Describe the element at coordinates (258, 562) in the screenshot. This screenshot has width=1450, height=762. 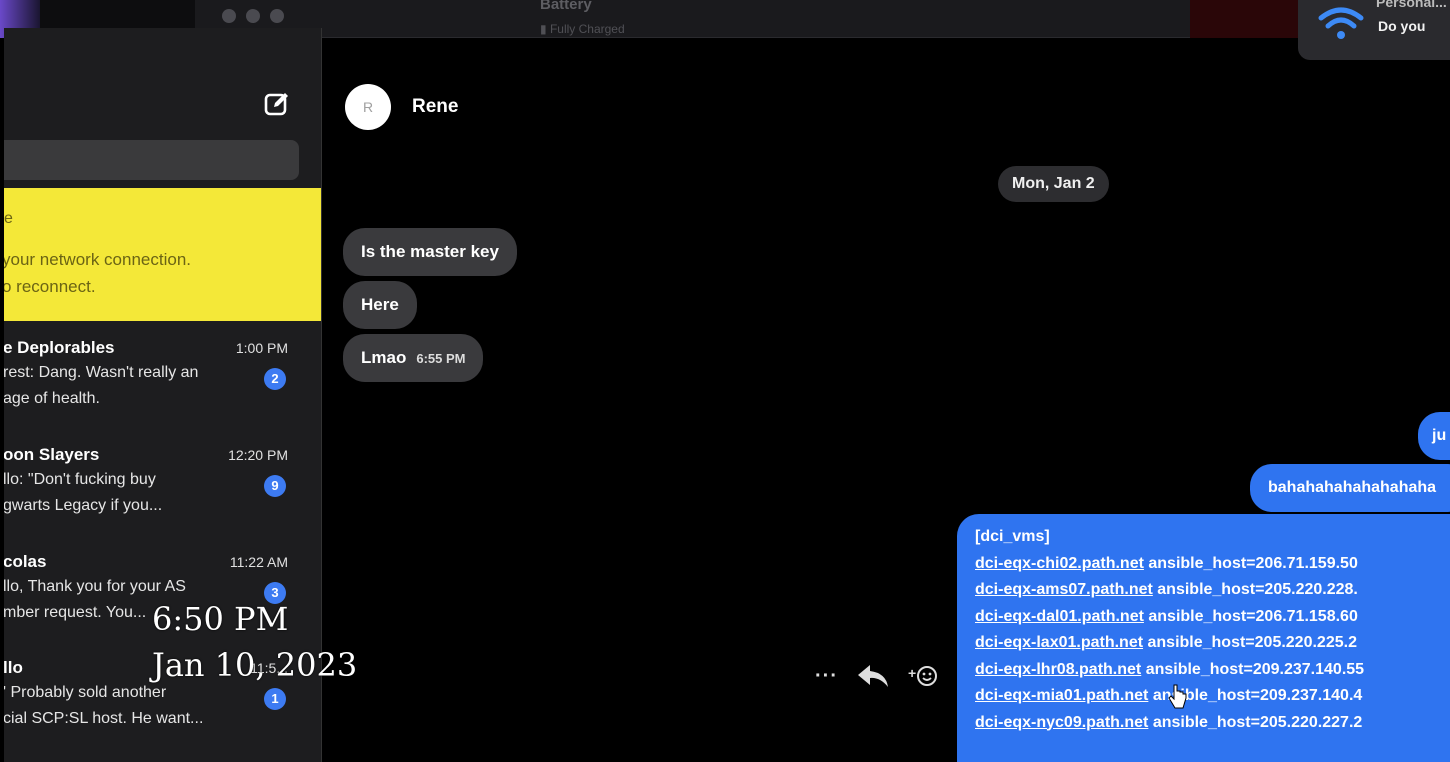
I see `conversation-time: 11:22 AM` at that location.